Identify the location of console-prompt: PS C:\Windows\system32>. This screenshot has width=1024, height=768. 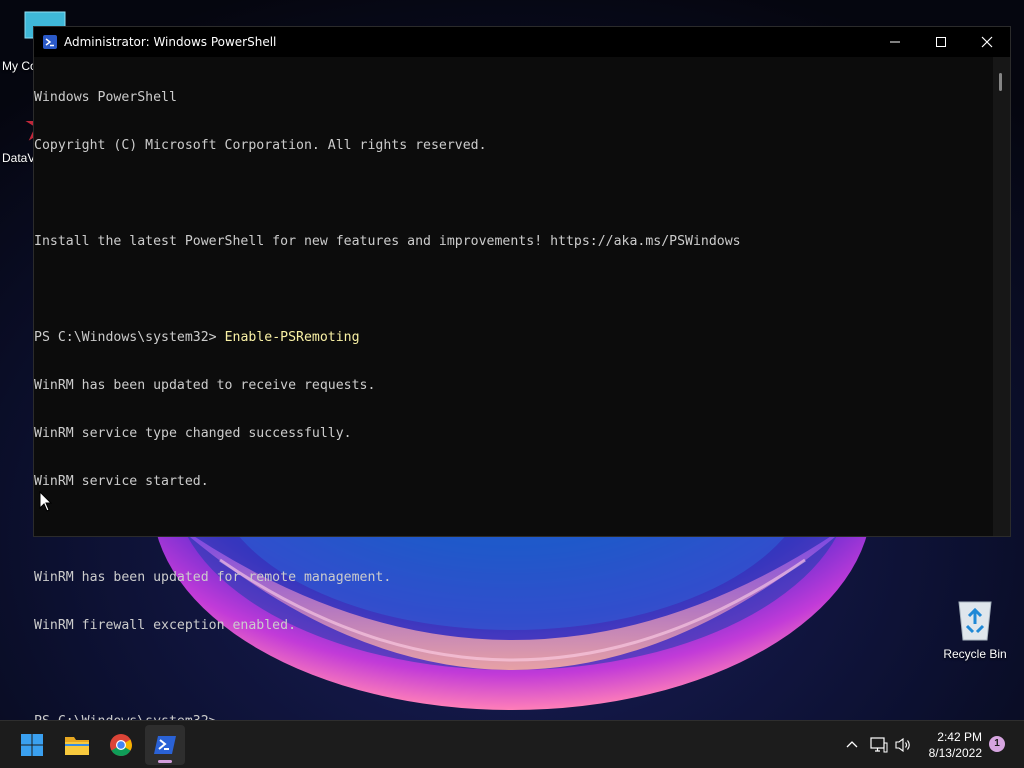
(129, 337).